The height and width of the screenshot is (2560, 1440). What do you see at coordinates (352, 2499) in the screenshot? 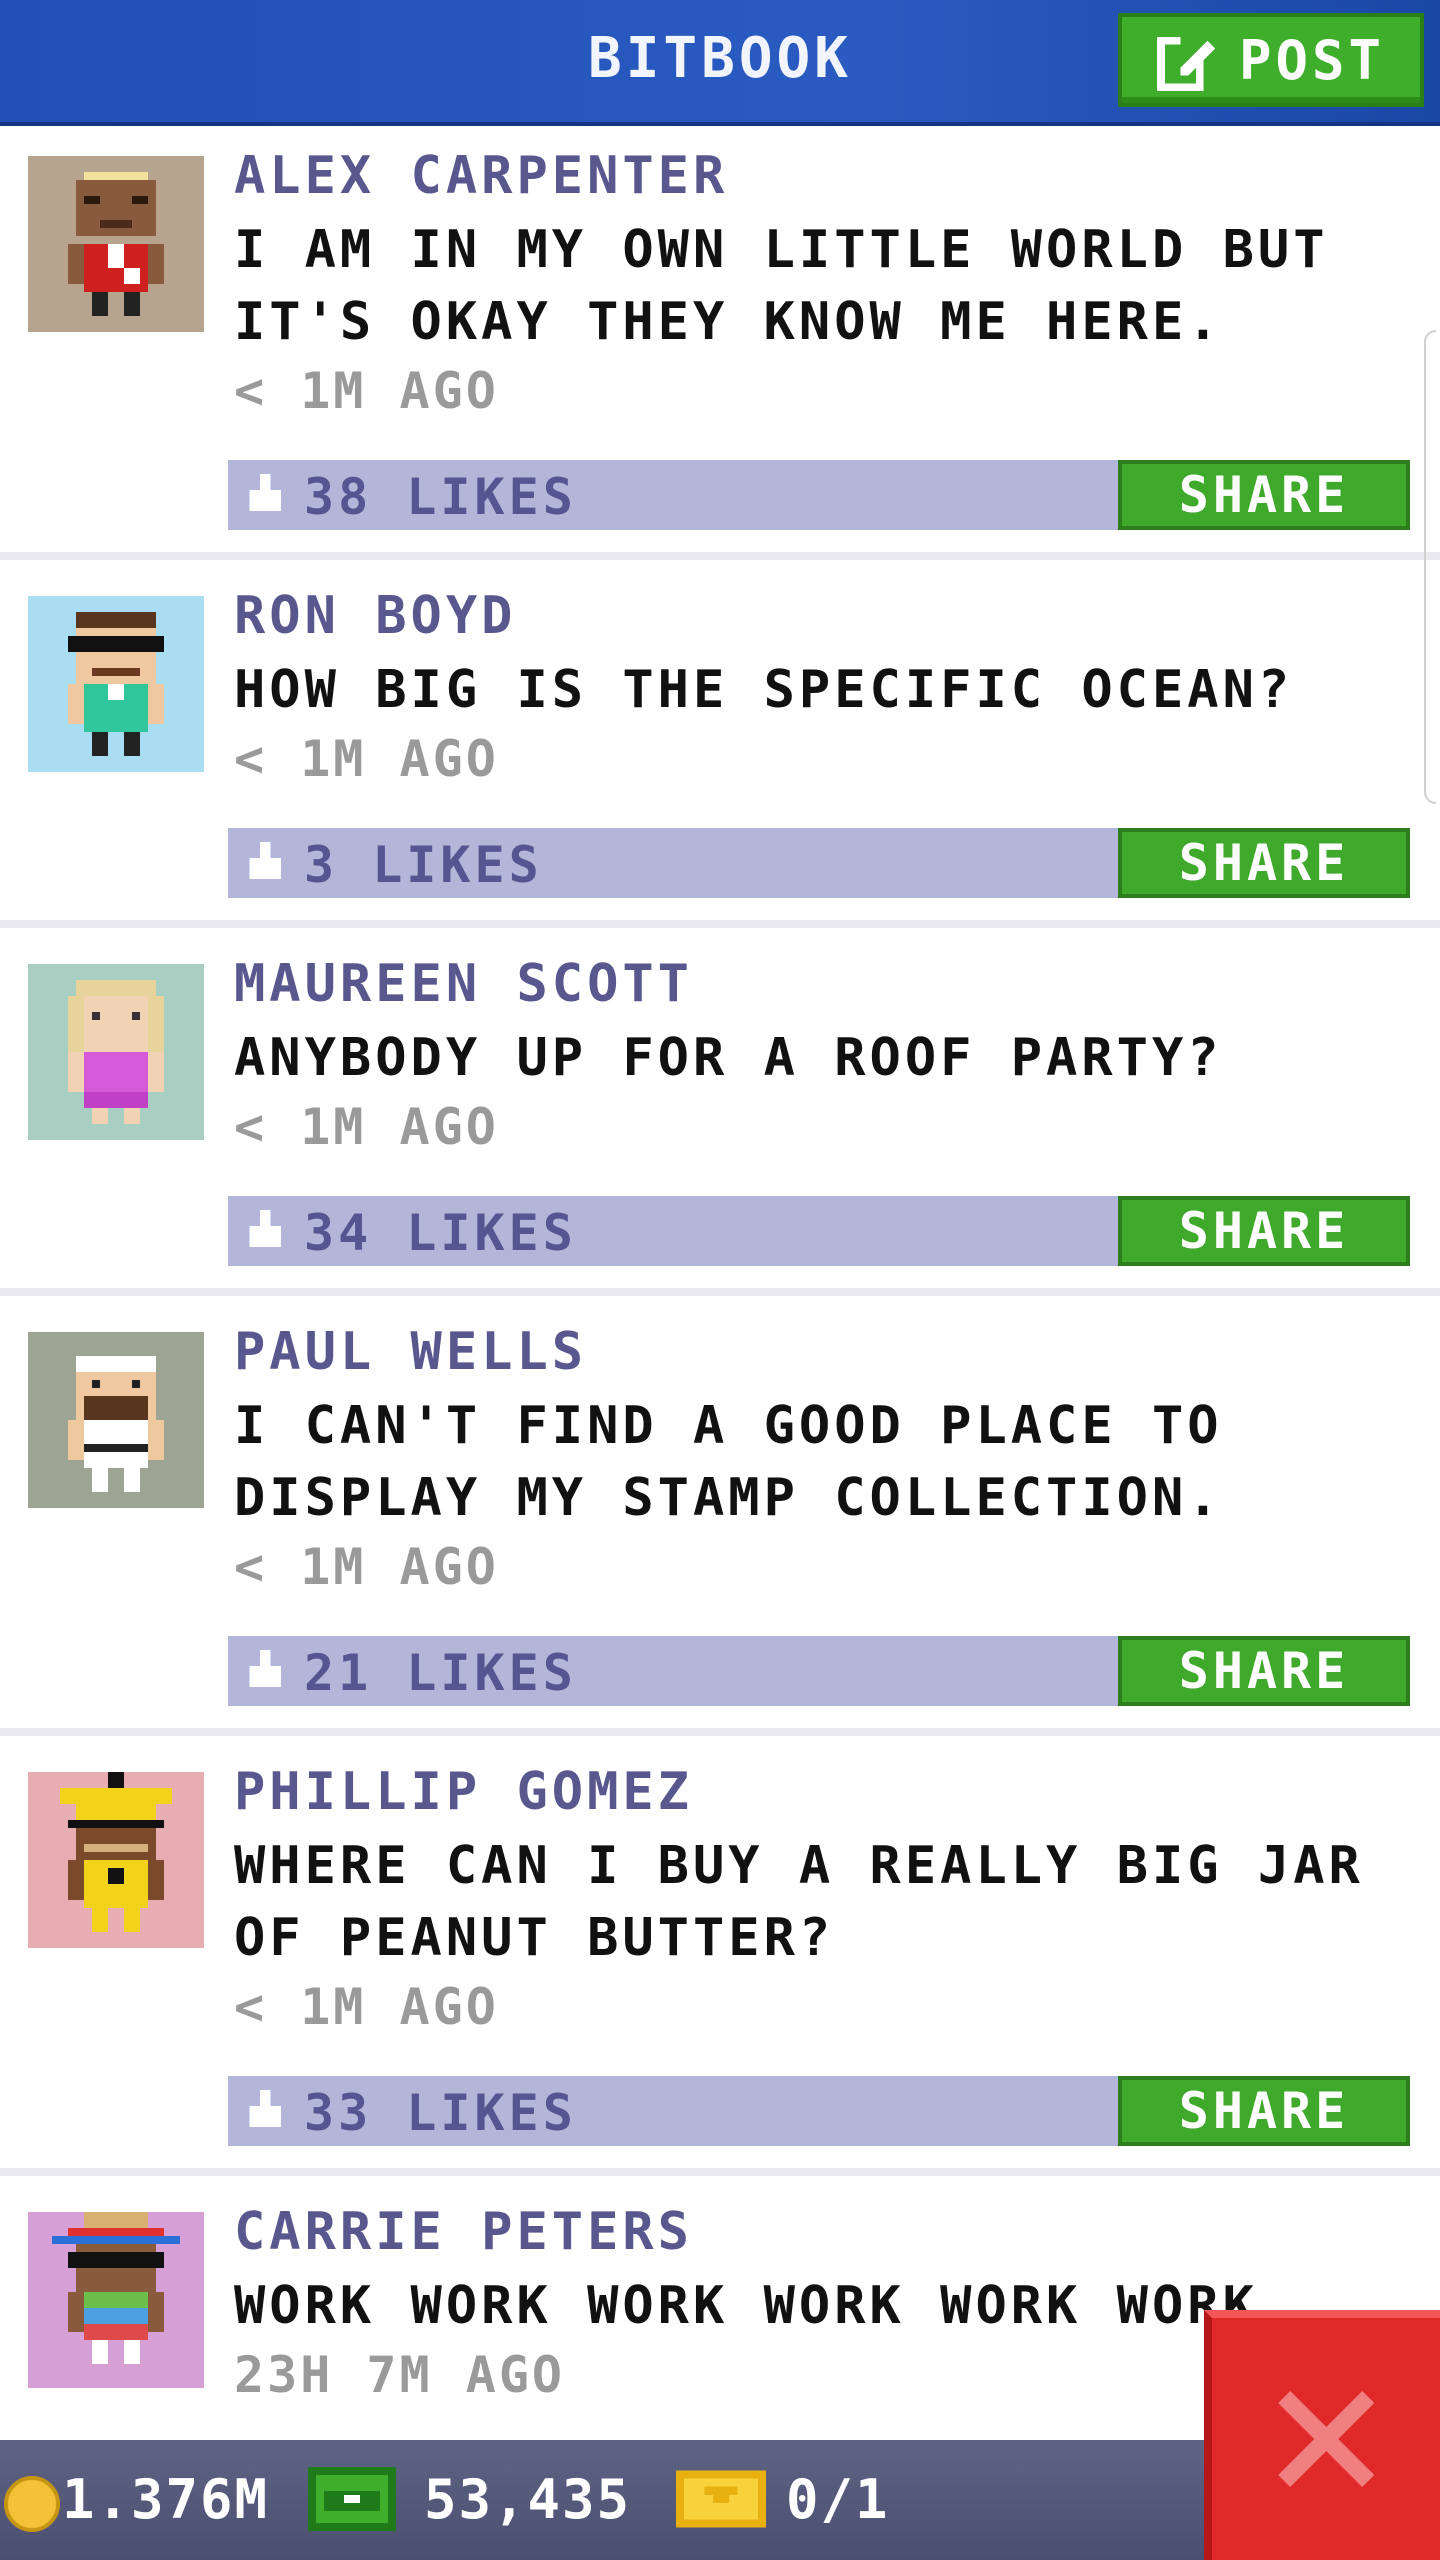
I see `bux-icon` at bounding box center [352, 2499].